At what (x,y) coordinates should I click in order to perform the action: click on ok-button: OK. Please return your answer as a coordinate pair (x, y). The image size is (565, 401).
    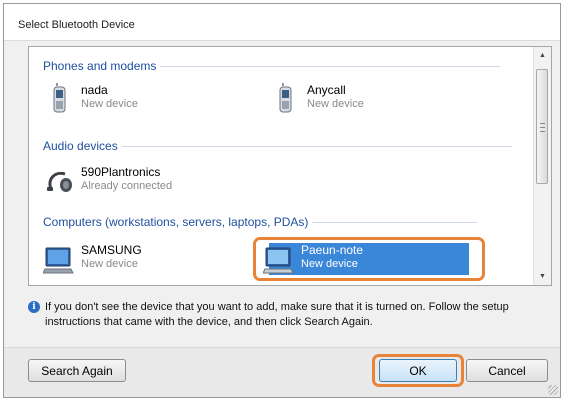
    Looking at the image, I should click on (418, 370).